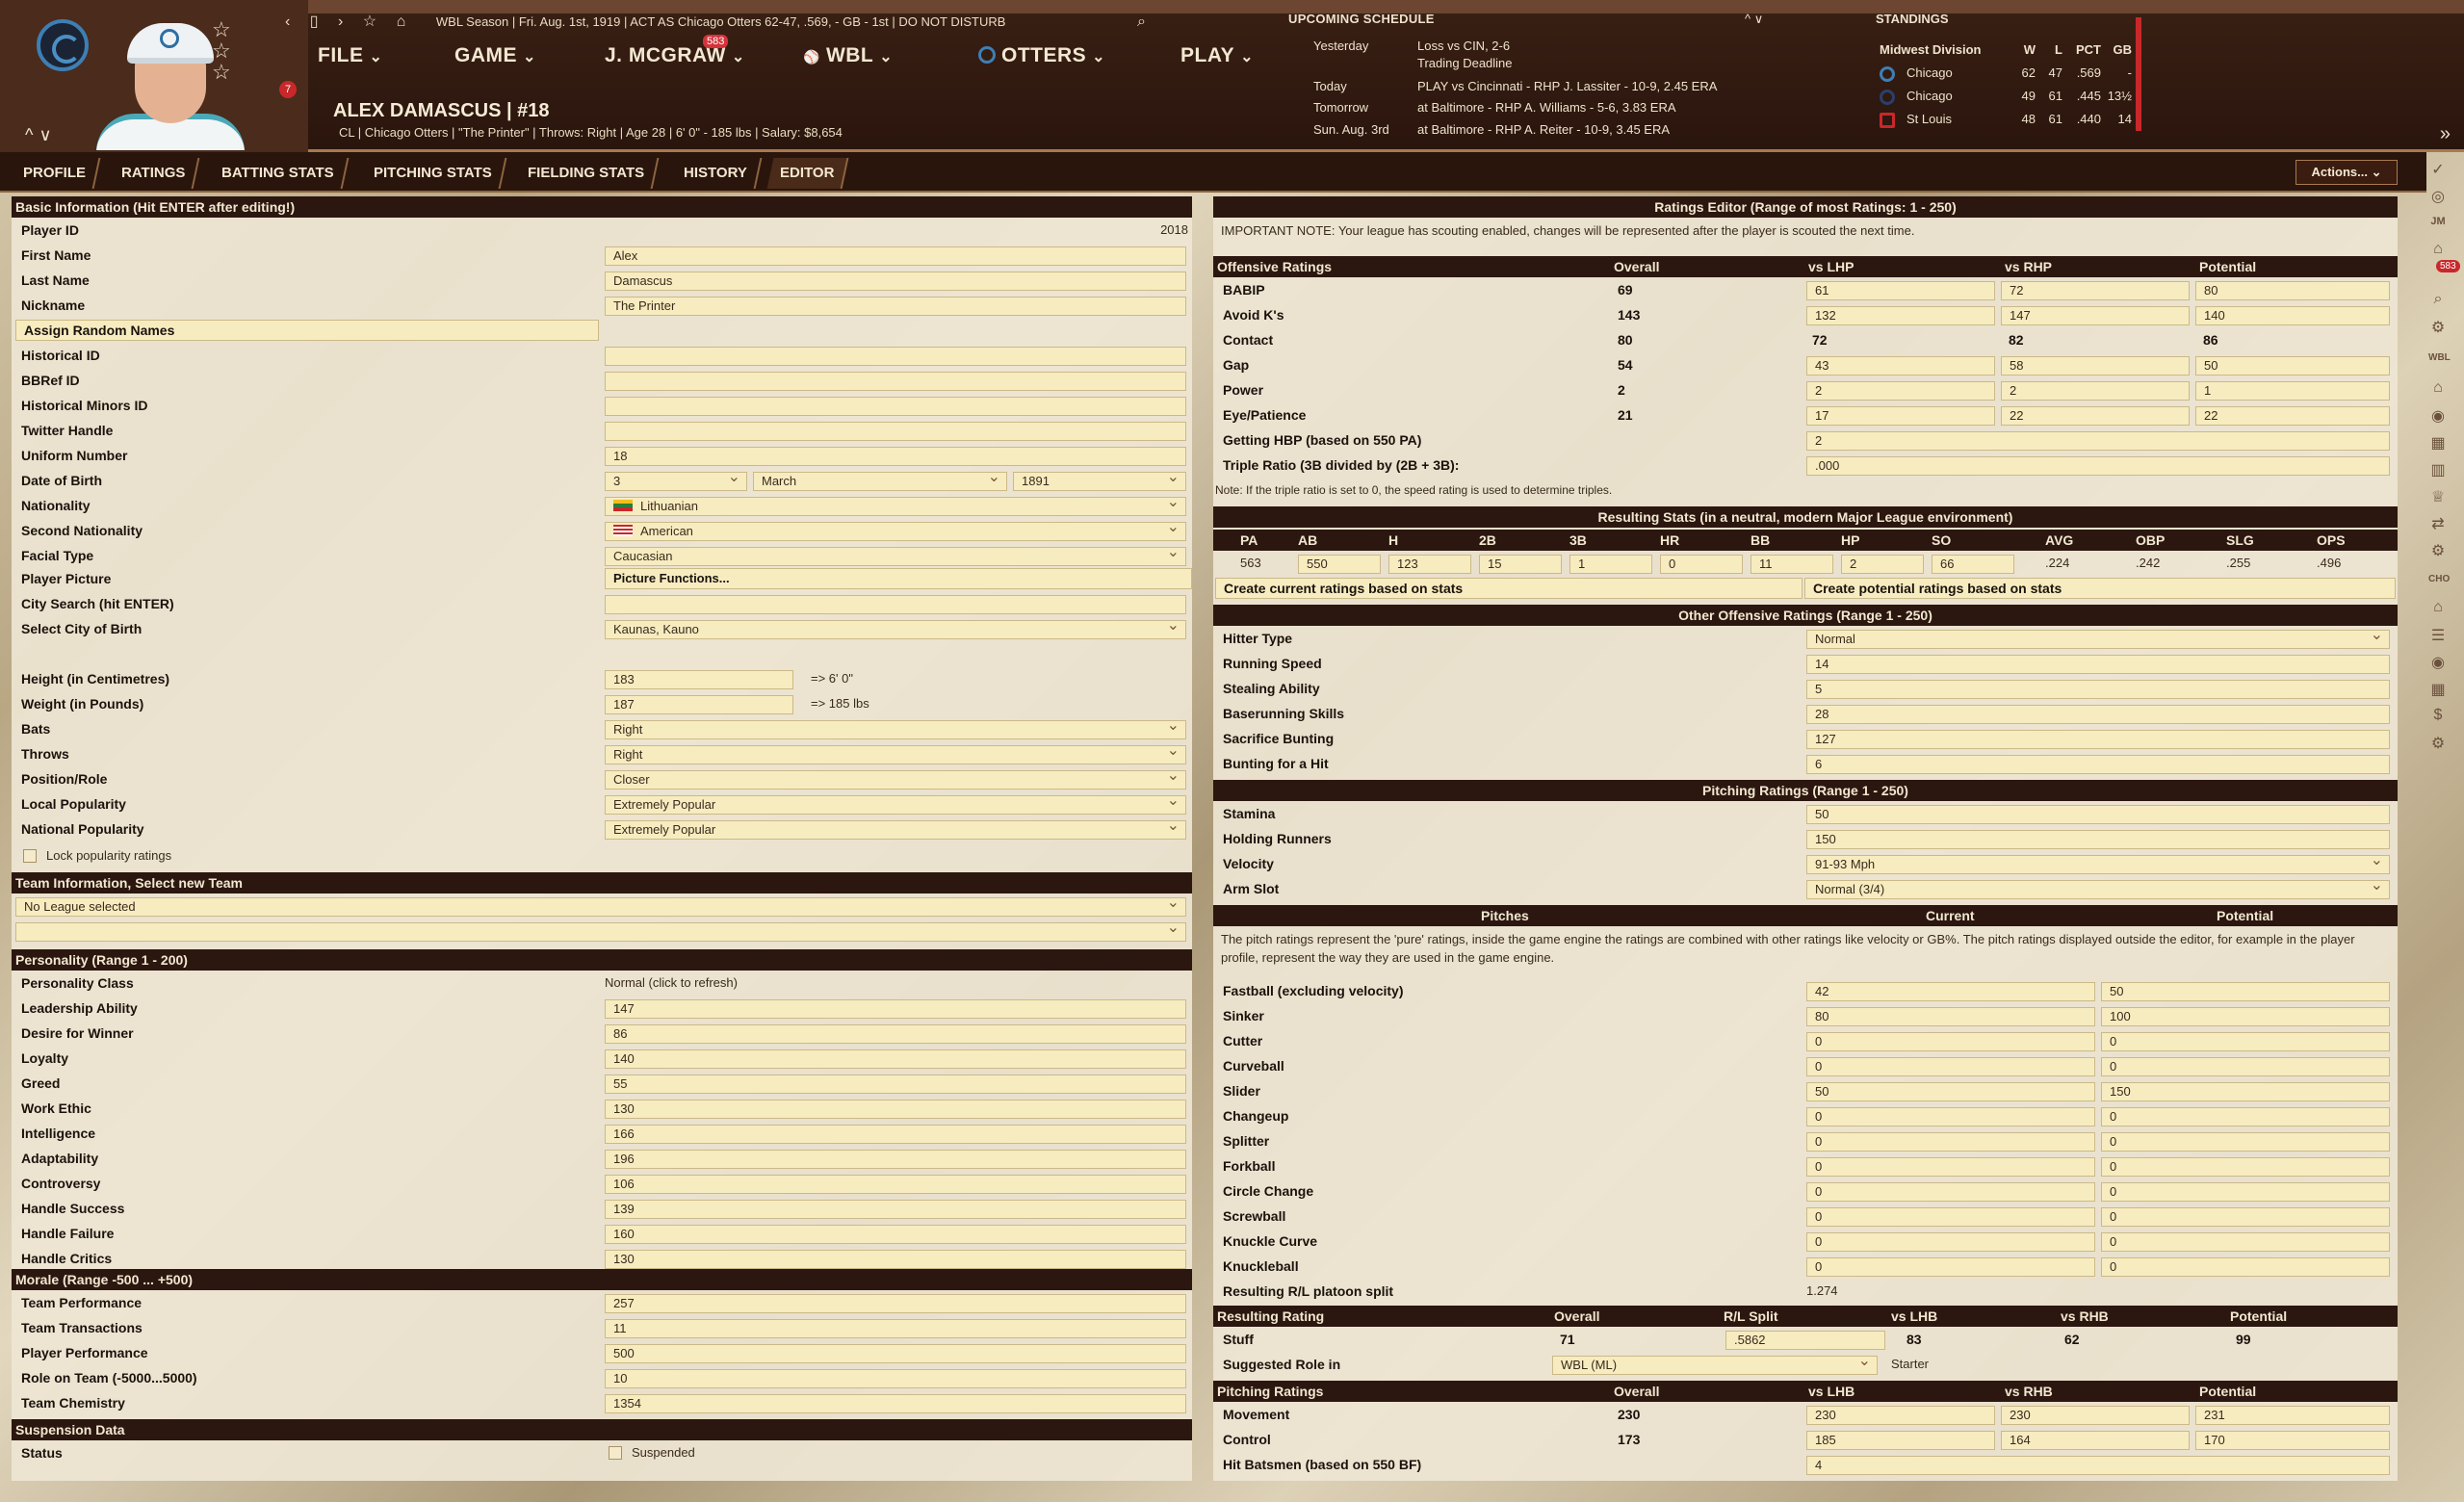 This screenshot has width=2464, height=1502. Describe the element at coordinates (895, 754) in the screenshot. I see `throws-select: Right` at that location.